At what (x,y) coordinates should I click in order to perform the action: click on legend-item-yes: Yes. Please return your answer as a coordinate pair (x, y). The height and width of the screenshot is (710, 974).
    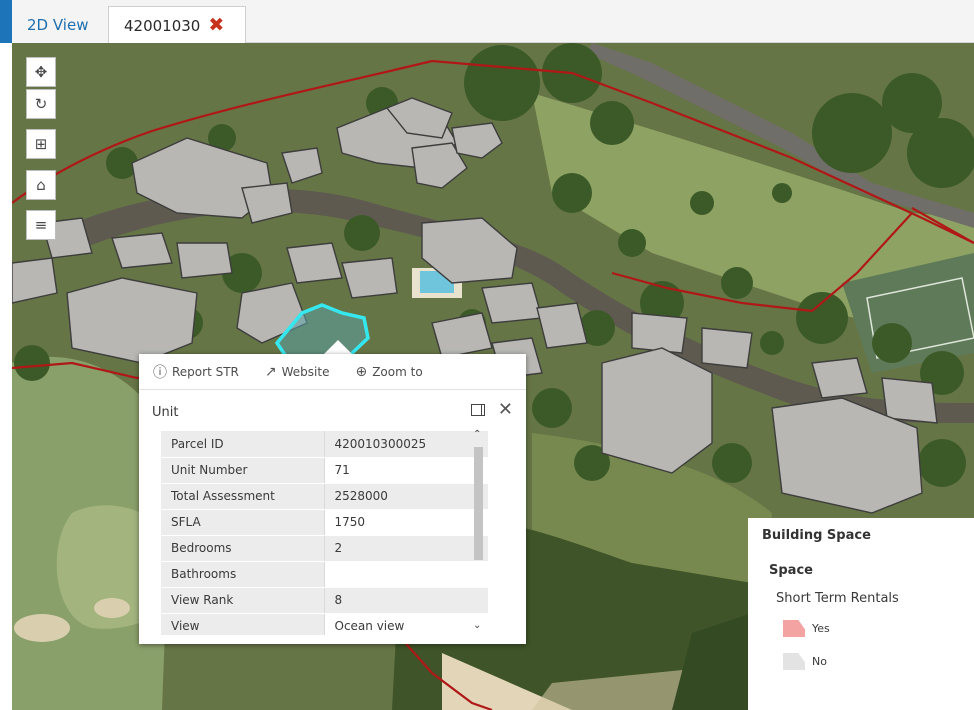
    Looking at the image, I should click on (806, 628).